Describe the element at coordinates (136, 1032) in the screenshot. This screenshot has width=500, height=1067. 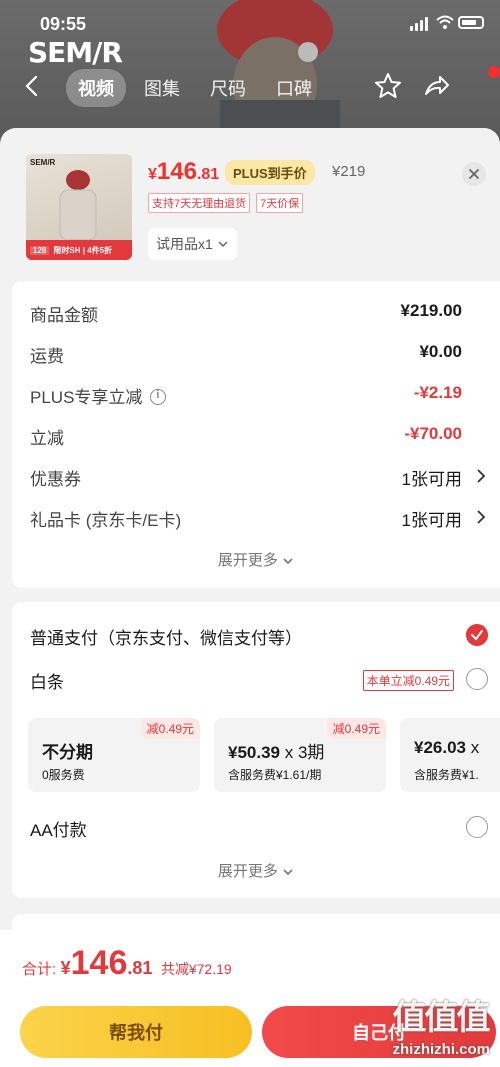
I see `help-me-pay-button: 帮我付` at that location.